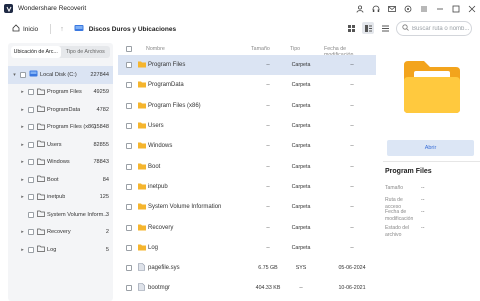 This screenshot has width=480, height=301. What do you see at coordinates (247, 227) in the screenshot?
I see `file-row: Recovery -- Carpeta --` at bounding box center [247, 227].